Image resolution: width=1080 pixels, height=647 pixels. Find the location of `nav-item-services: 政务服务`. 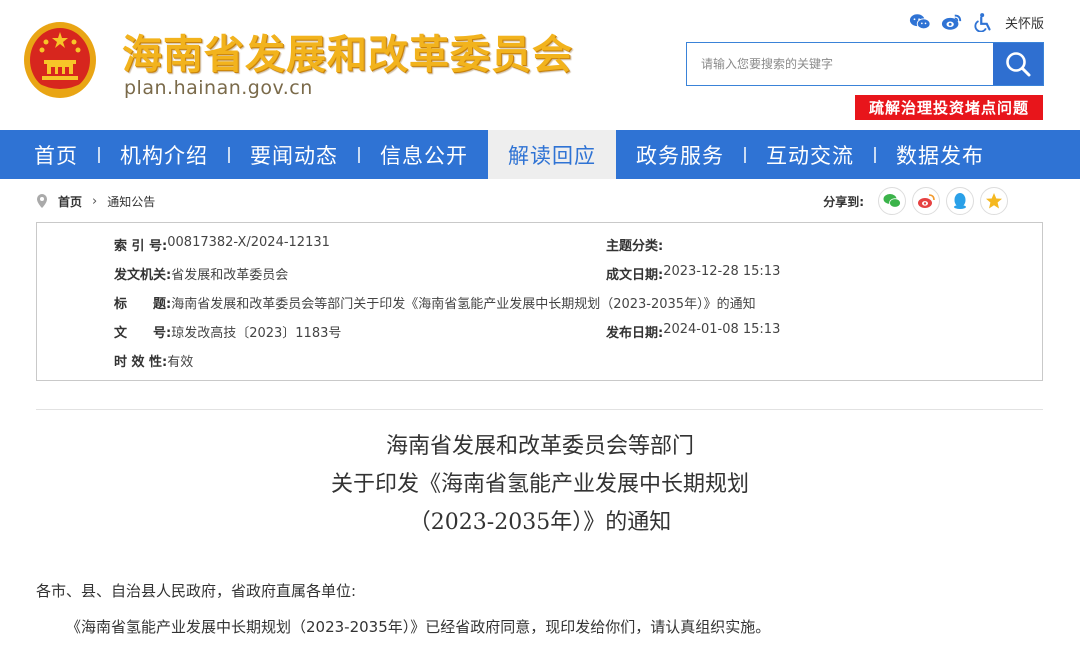

nav-item-services: 政务服务 is located at coordinates (680, 154).